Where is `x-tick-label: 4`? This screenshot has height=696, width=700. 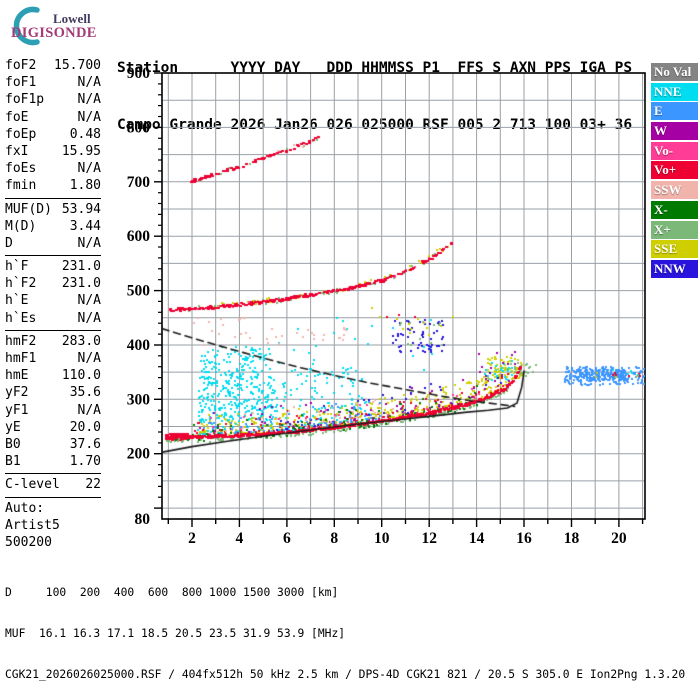 x-tick-label: 4 is located at coordinates (240, 538).